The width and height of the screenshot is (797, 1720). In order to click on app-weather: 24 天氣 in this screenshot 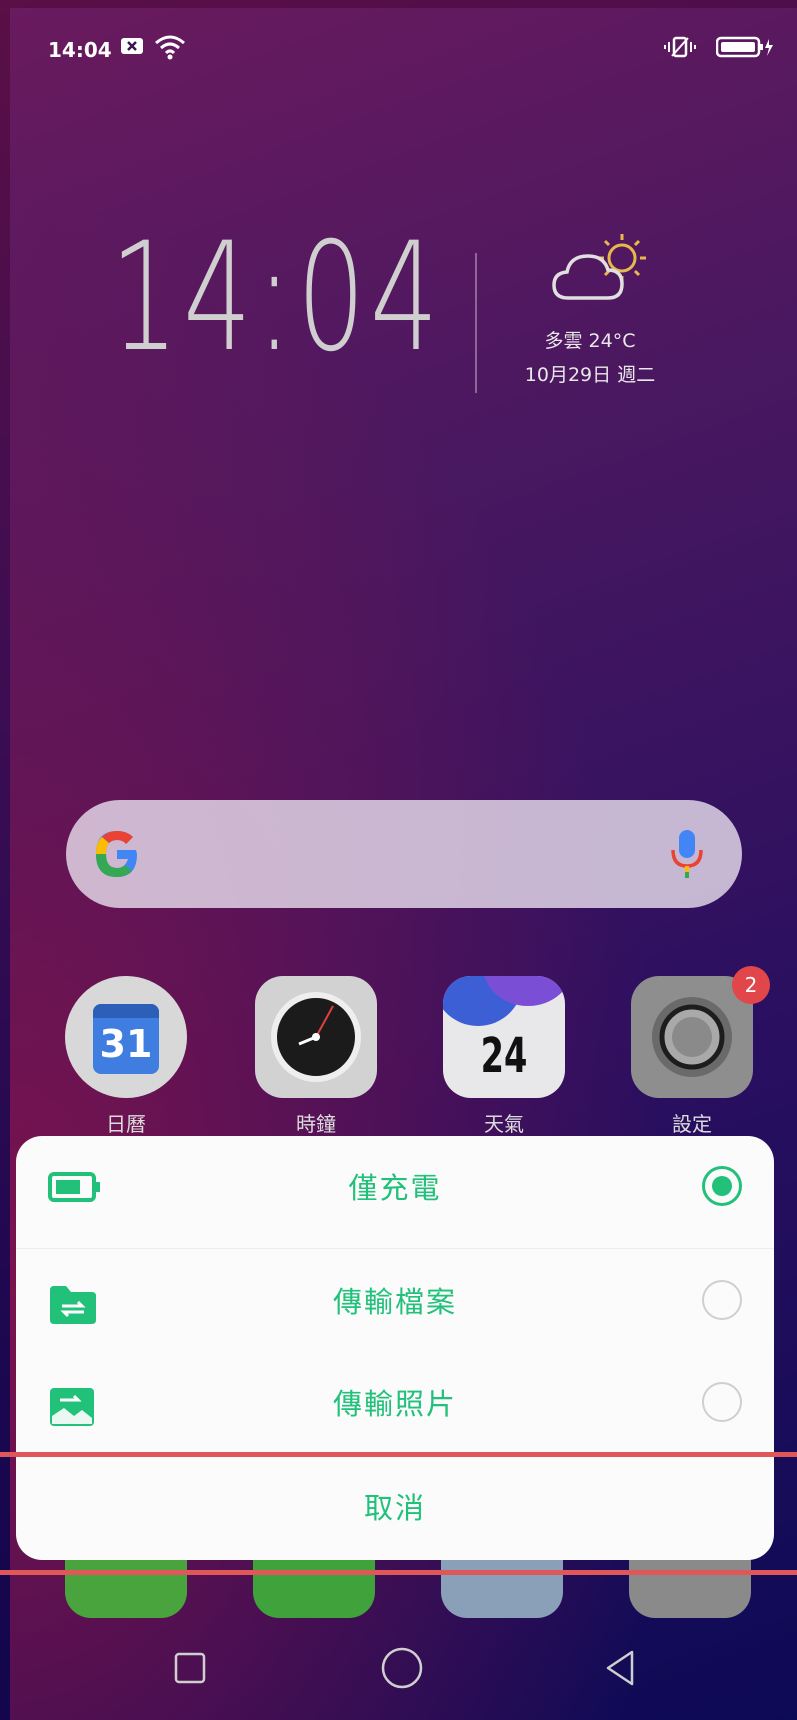, I will do `click(504, 1056)`.